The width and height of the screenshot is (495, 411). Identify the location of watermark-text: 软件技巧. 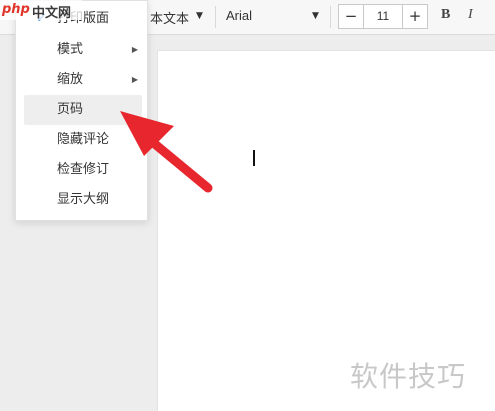
(408, 376).